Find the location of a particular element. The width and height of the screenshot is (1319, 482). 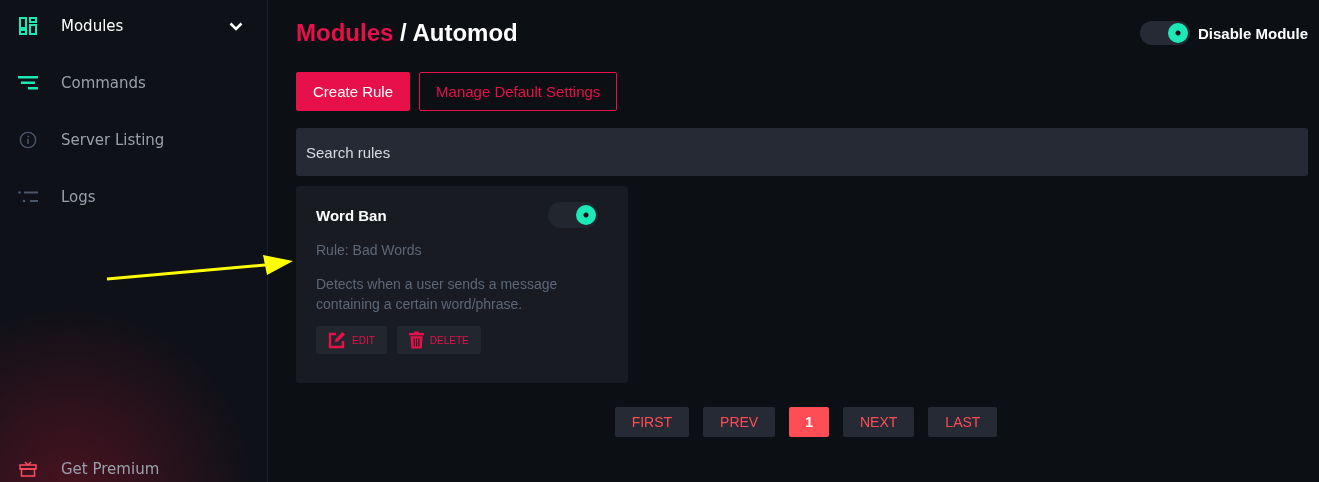

create-button: Create Rule is located at coordinates (353, 91).